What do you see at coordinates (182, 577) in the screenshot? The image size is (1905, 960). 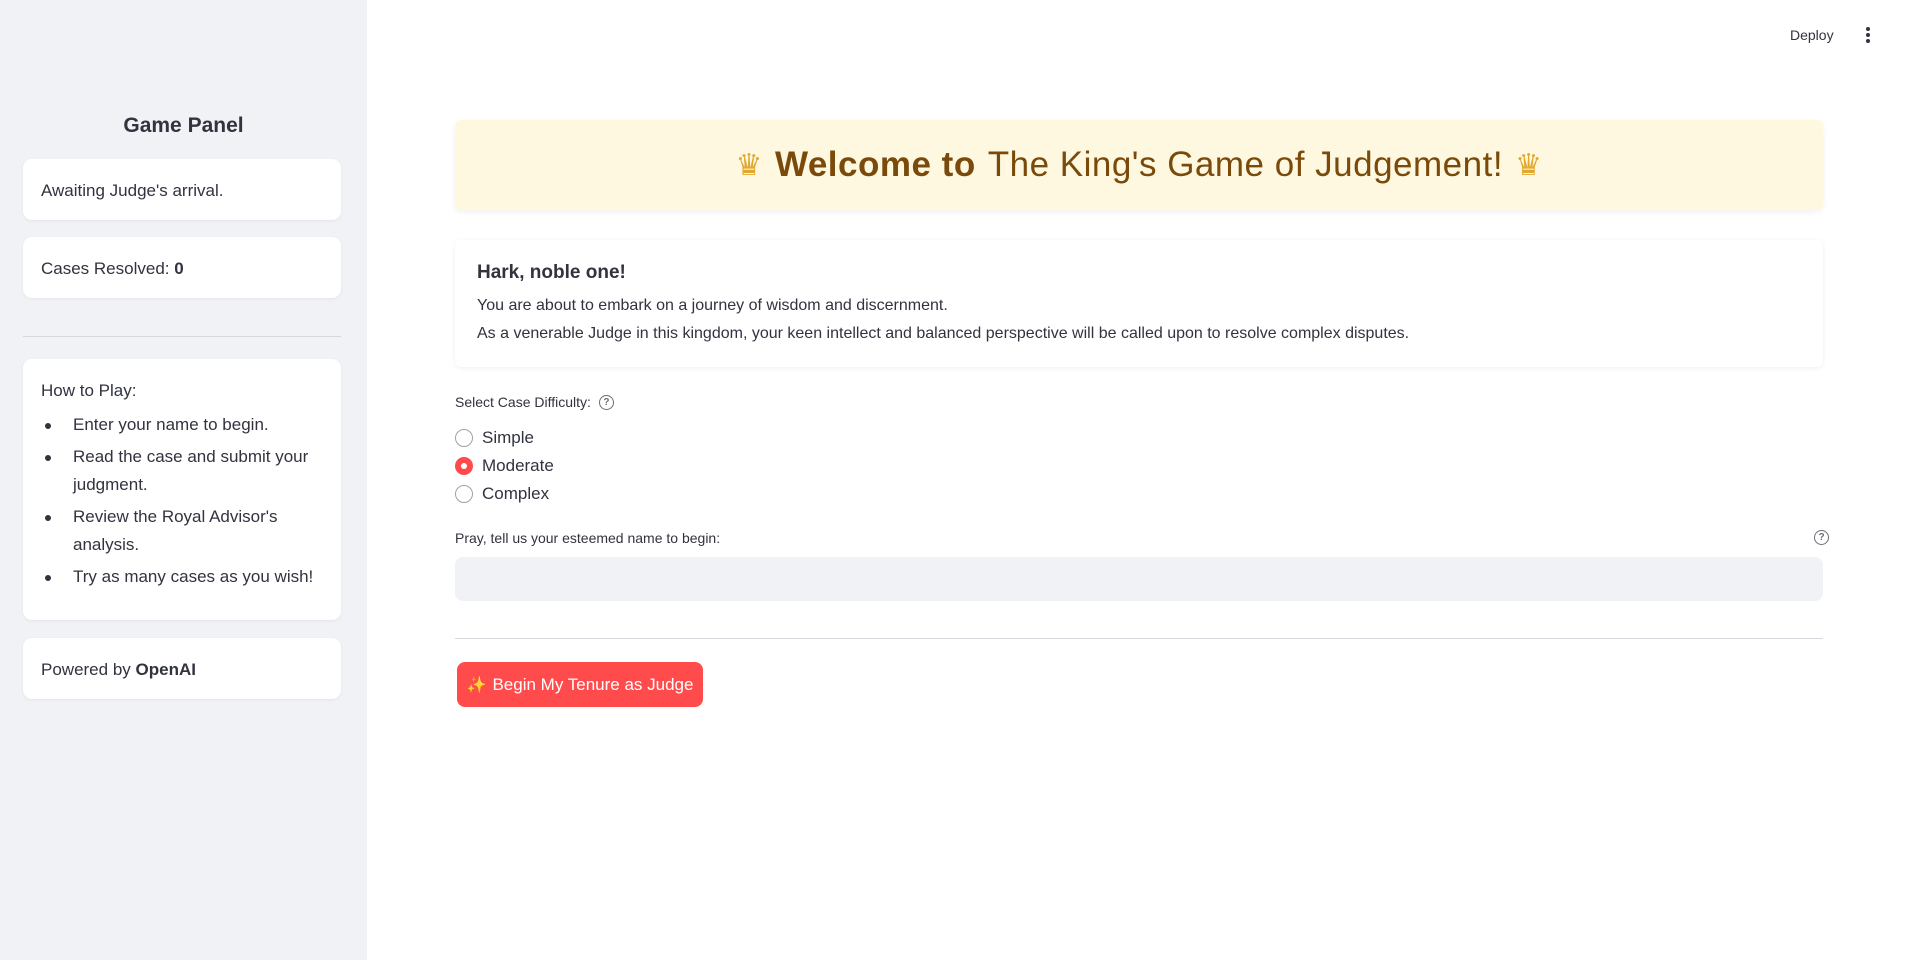 I see `list-item: Try as many cases as you wish!` at bounding box center [182, 577].